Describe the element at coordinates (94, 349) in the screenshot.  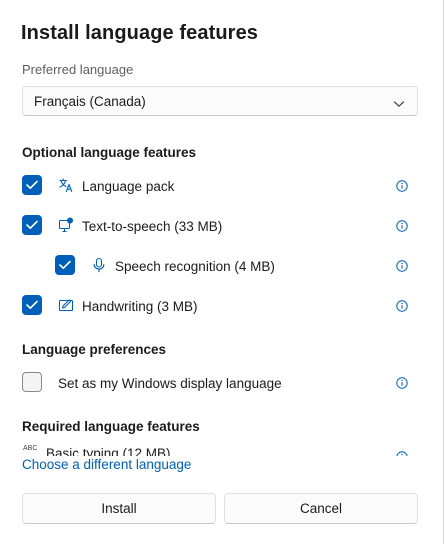
I see `language-preferences-heading: Language preferences` at that location.